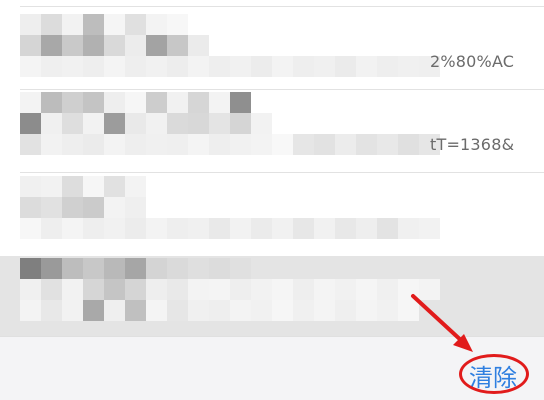 Image resolution: width=544 pixels, height=400 pixels. What do you see at coordinates (472, 144) in the screenshot?
I see `url-suffix-text: tT=1368&` at bounding box center [472, 144].